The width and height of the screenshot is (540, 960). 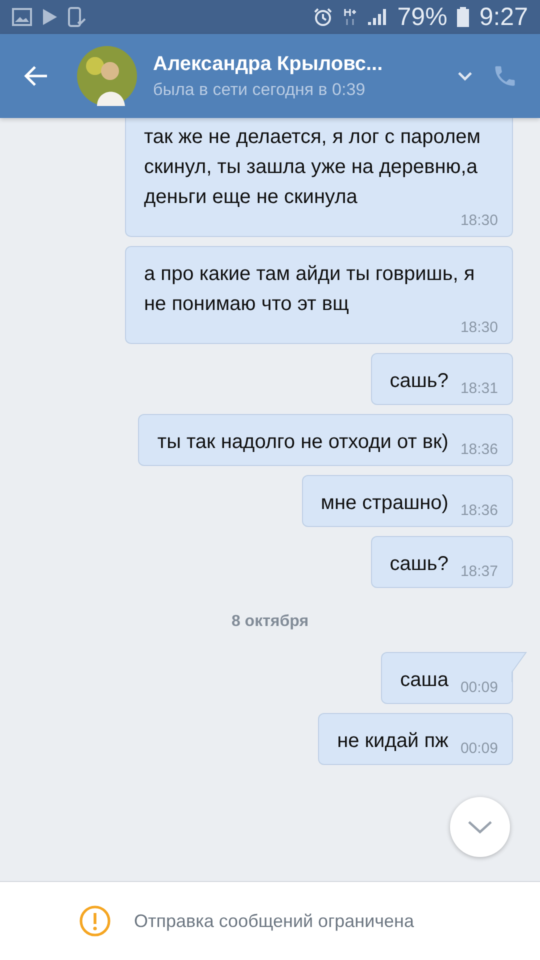 I want to click on message-bubble: сашь? 18:37, so click(x=441, y=562).